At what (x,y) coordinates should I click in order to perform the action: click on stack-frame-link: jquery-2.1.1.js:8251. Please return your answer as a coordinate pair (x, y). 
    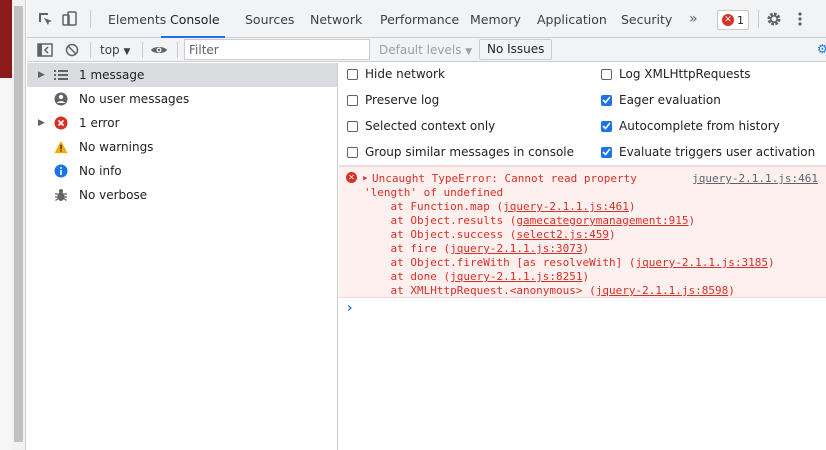
    Looking at the image, I should click on (516, 276).